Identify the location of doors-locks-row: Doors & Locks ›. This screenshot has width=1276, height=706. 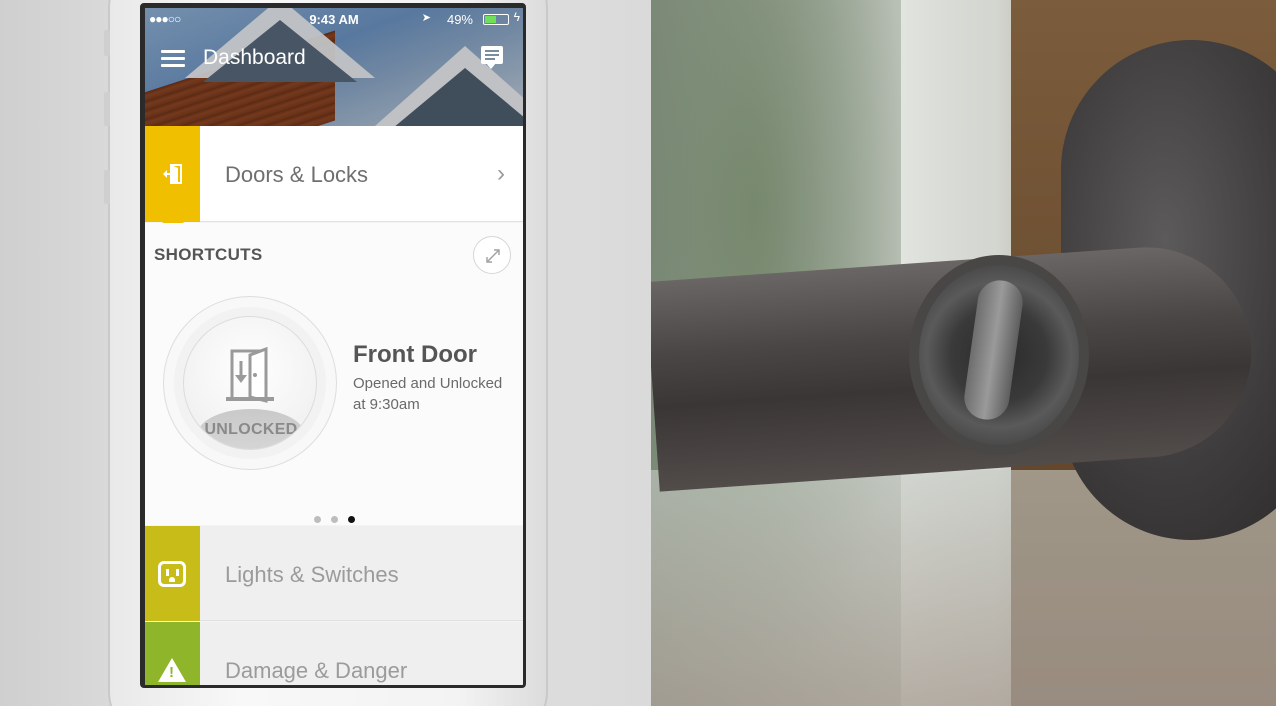
(334, 178).